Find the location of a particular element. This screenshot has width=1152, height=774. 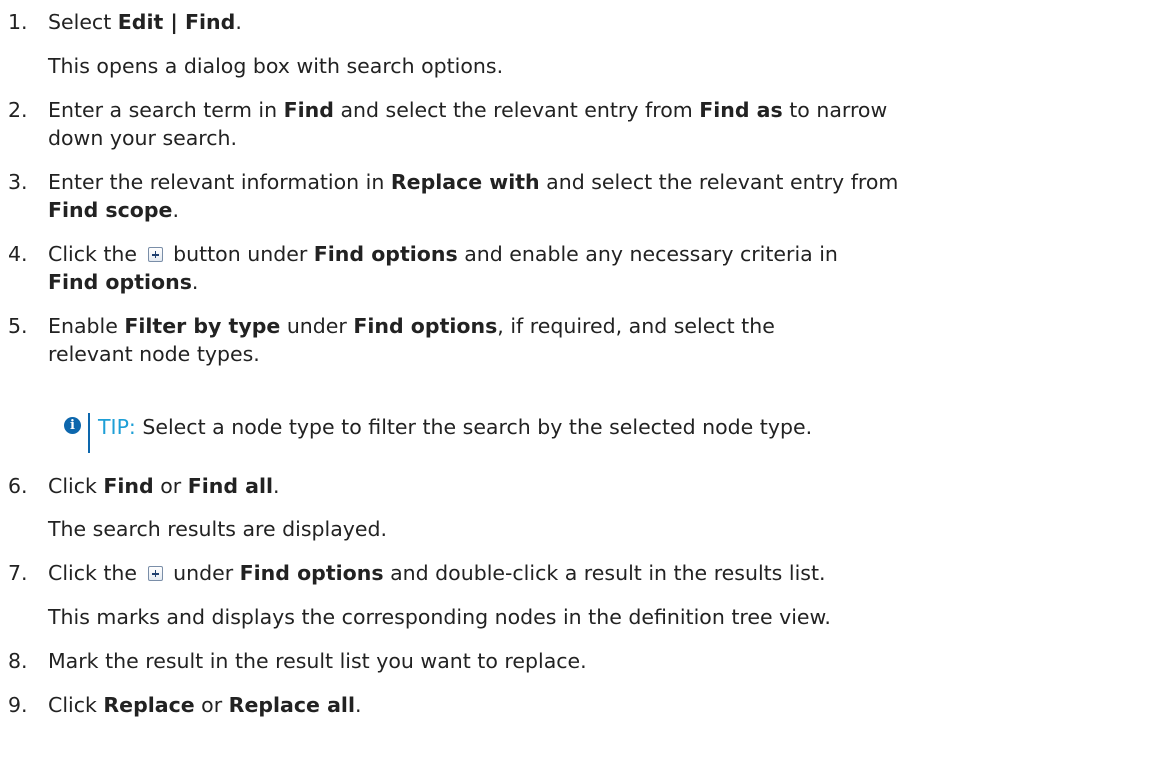

ui-term: Find scope is located at coordinates (110, 210).